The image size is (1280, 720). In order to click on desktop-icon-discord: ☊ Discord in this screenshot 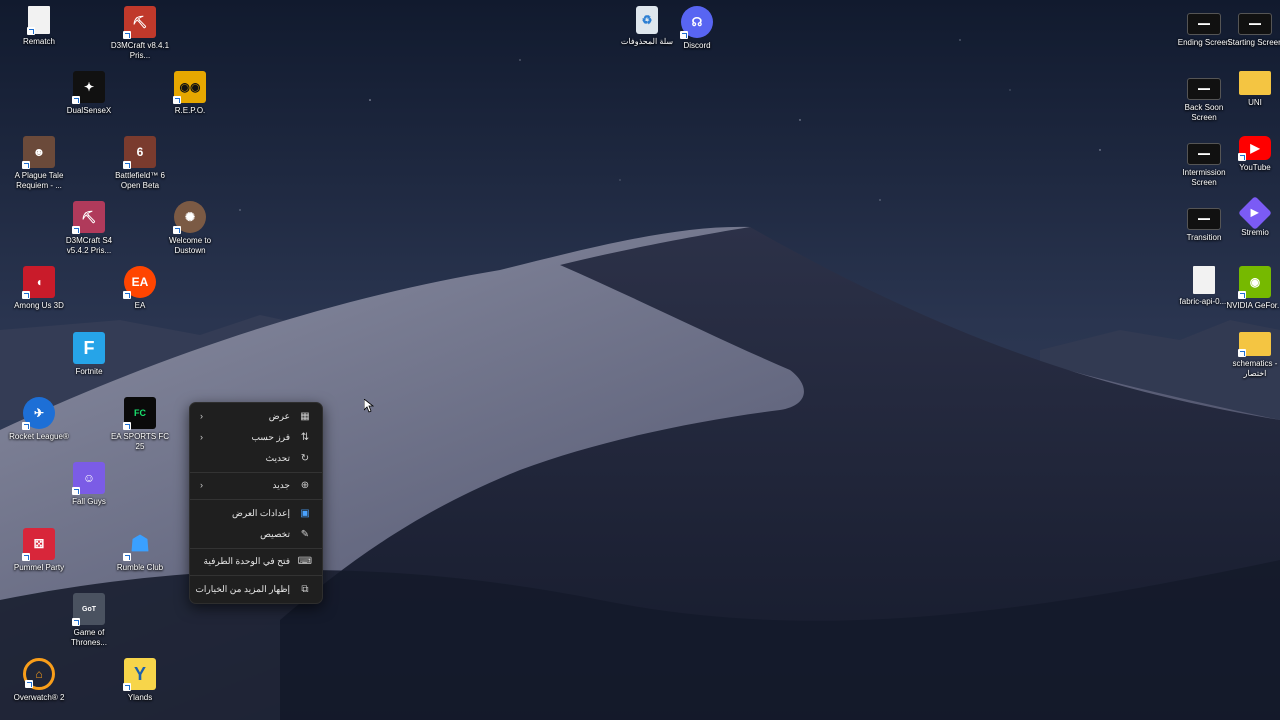, I will do `click(697, 28)`.